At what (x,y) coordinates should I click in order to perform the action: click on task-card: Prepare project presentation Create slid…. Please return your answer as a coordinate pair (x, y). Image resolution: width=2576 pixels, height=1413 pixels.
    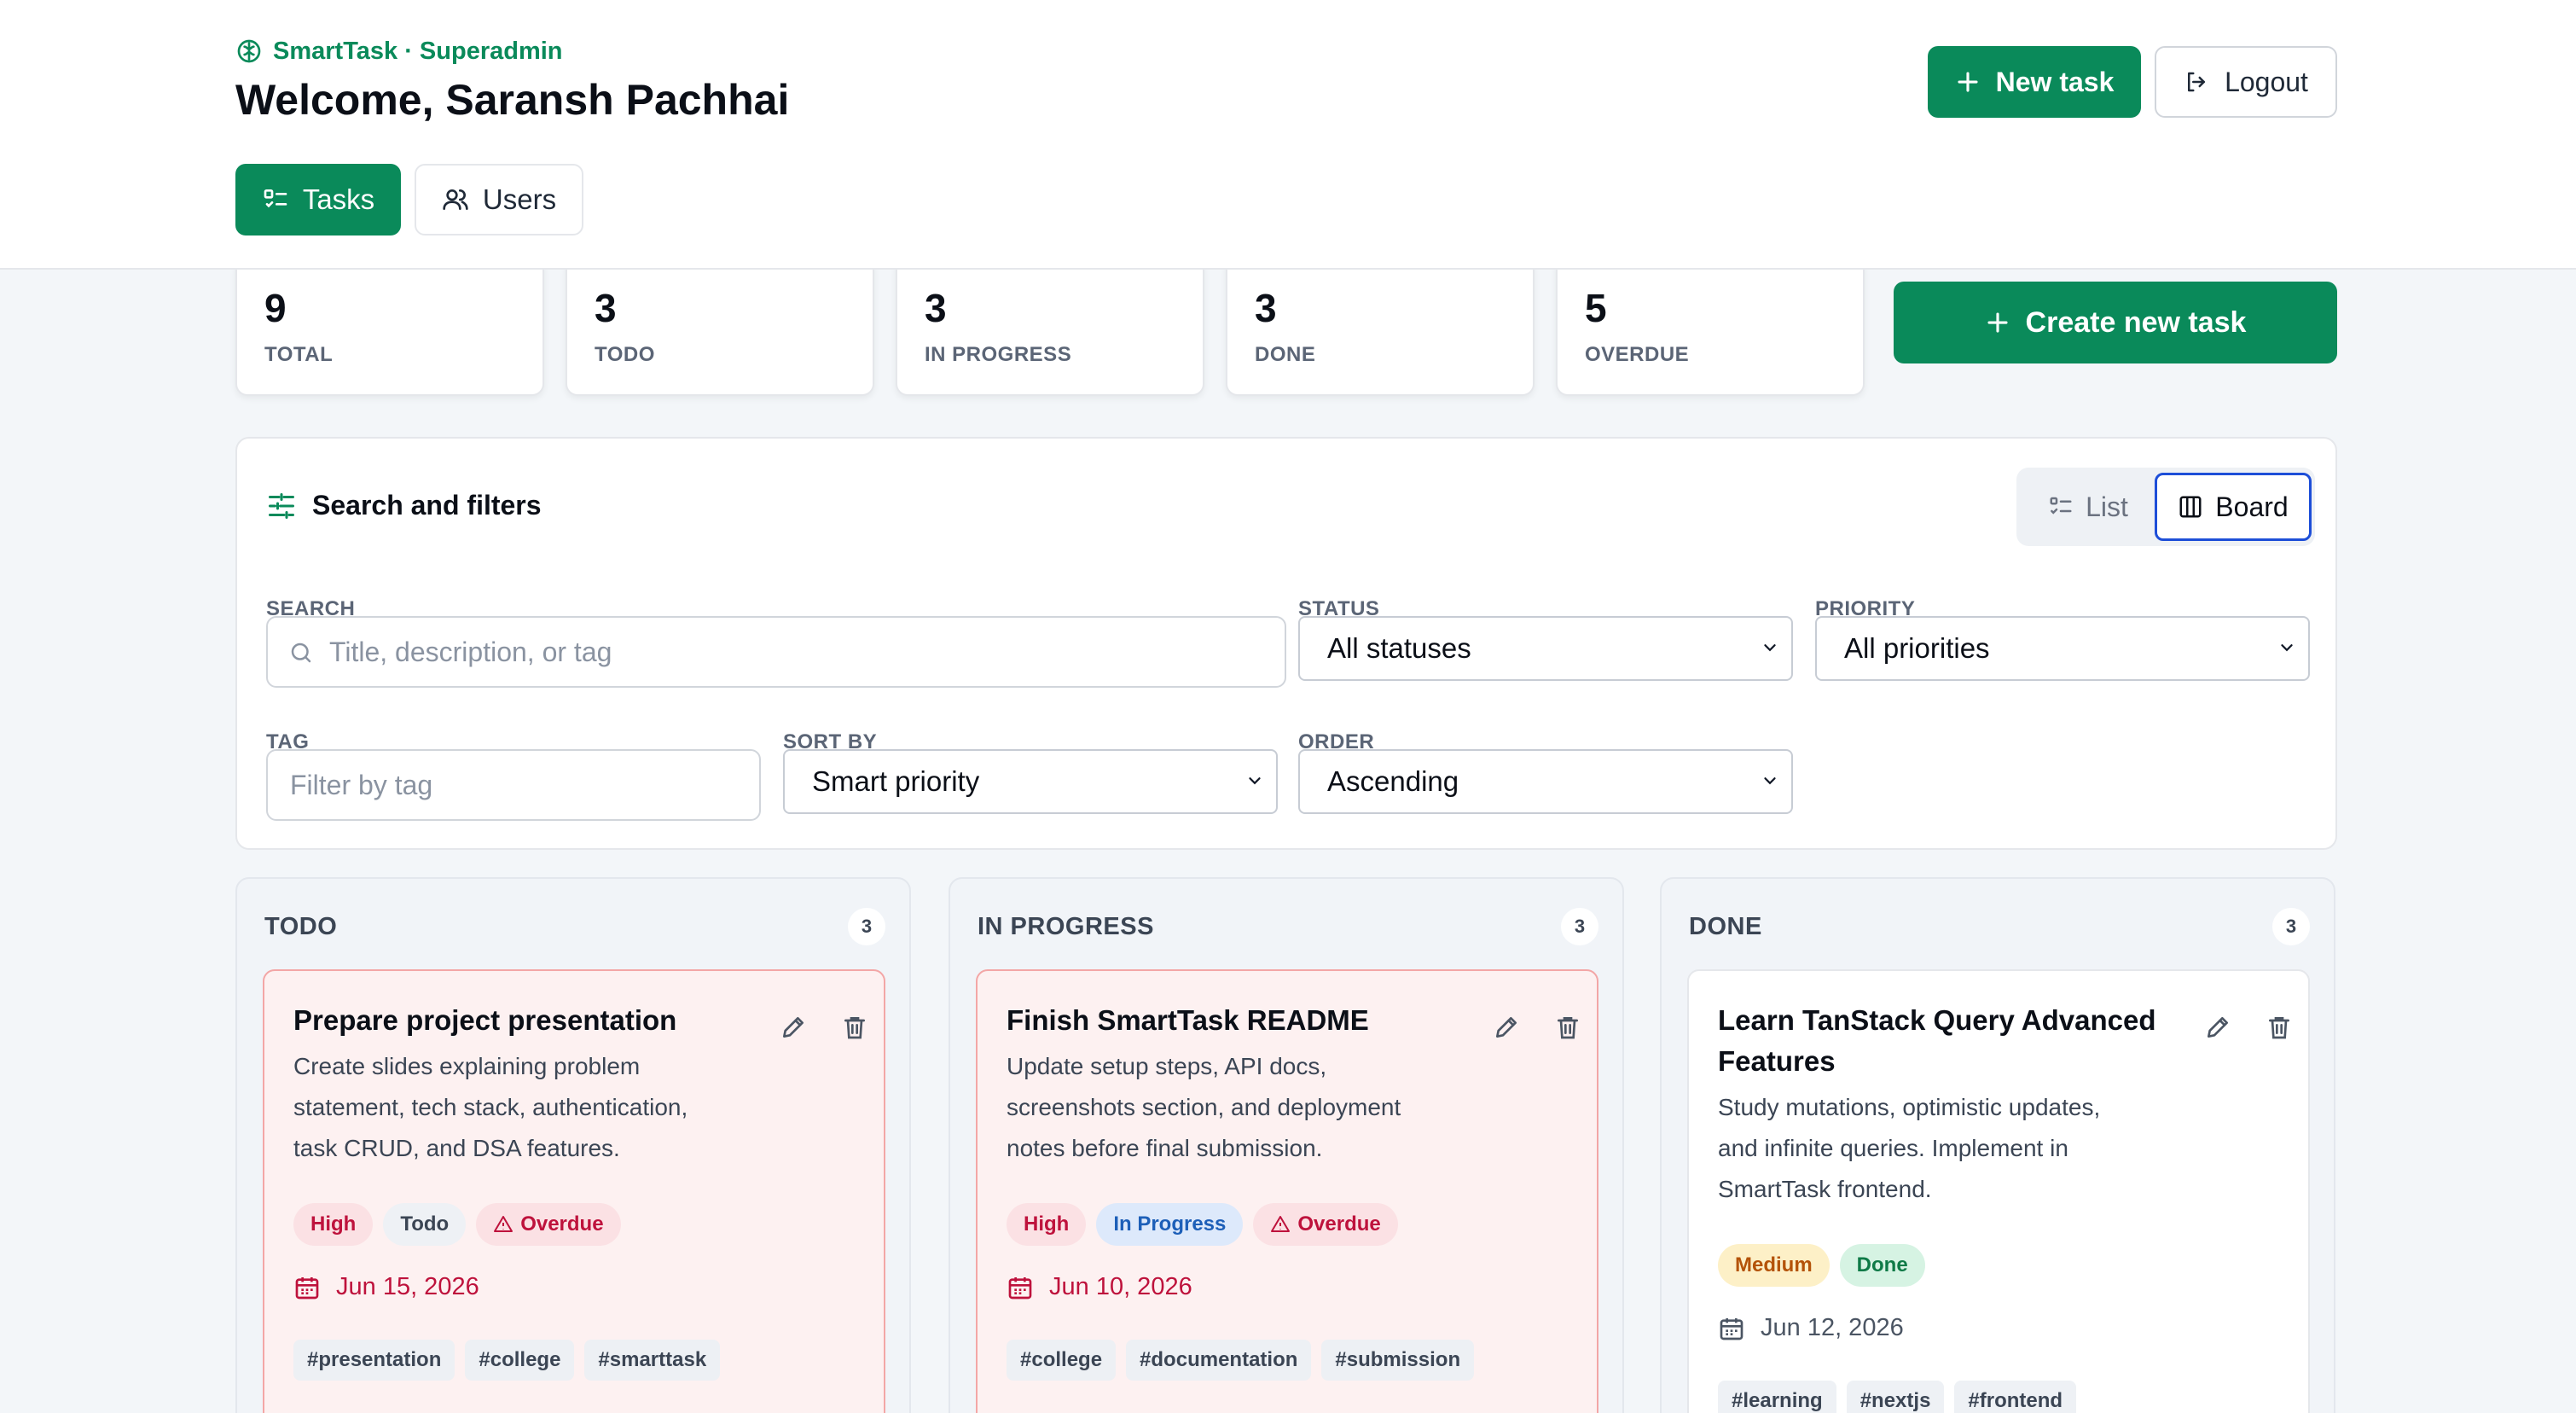
    Looking at the image, I should click on (574, 1191).